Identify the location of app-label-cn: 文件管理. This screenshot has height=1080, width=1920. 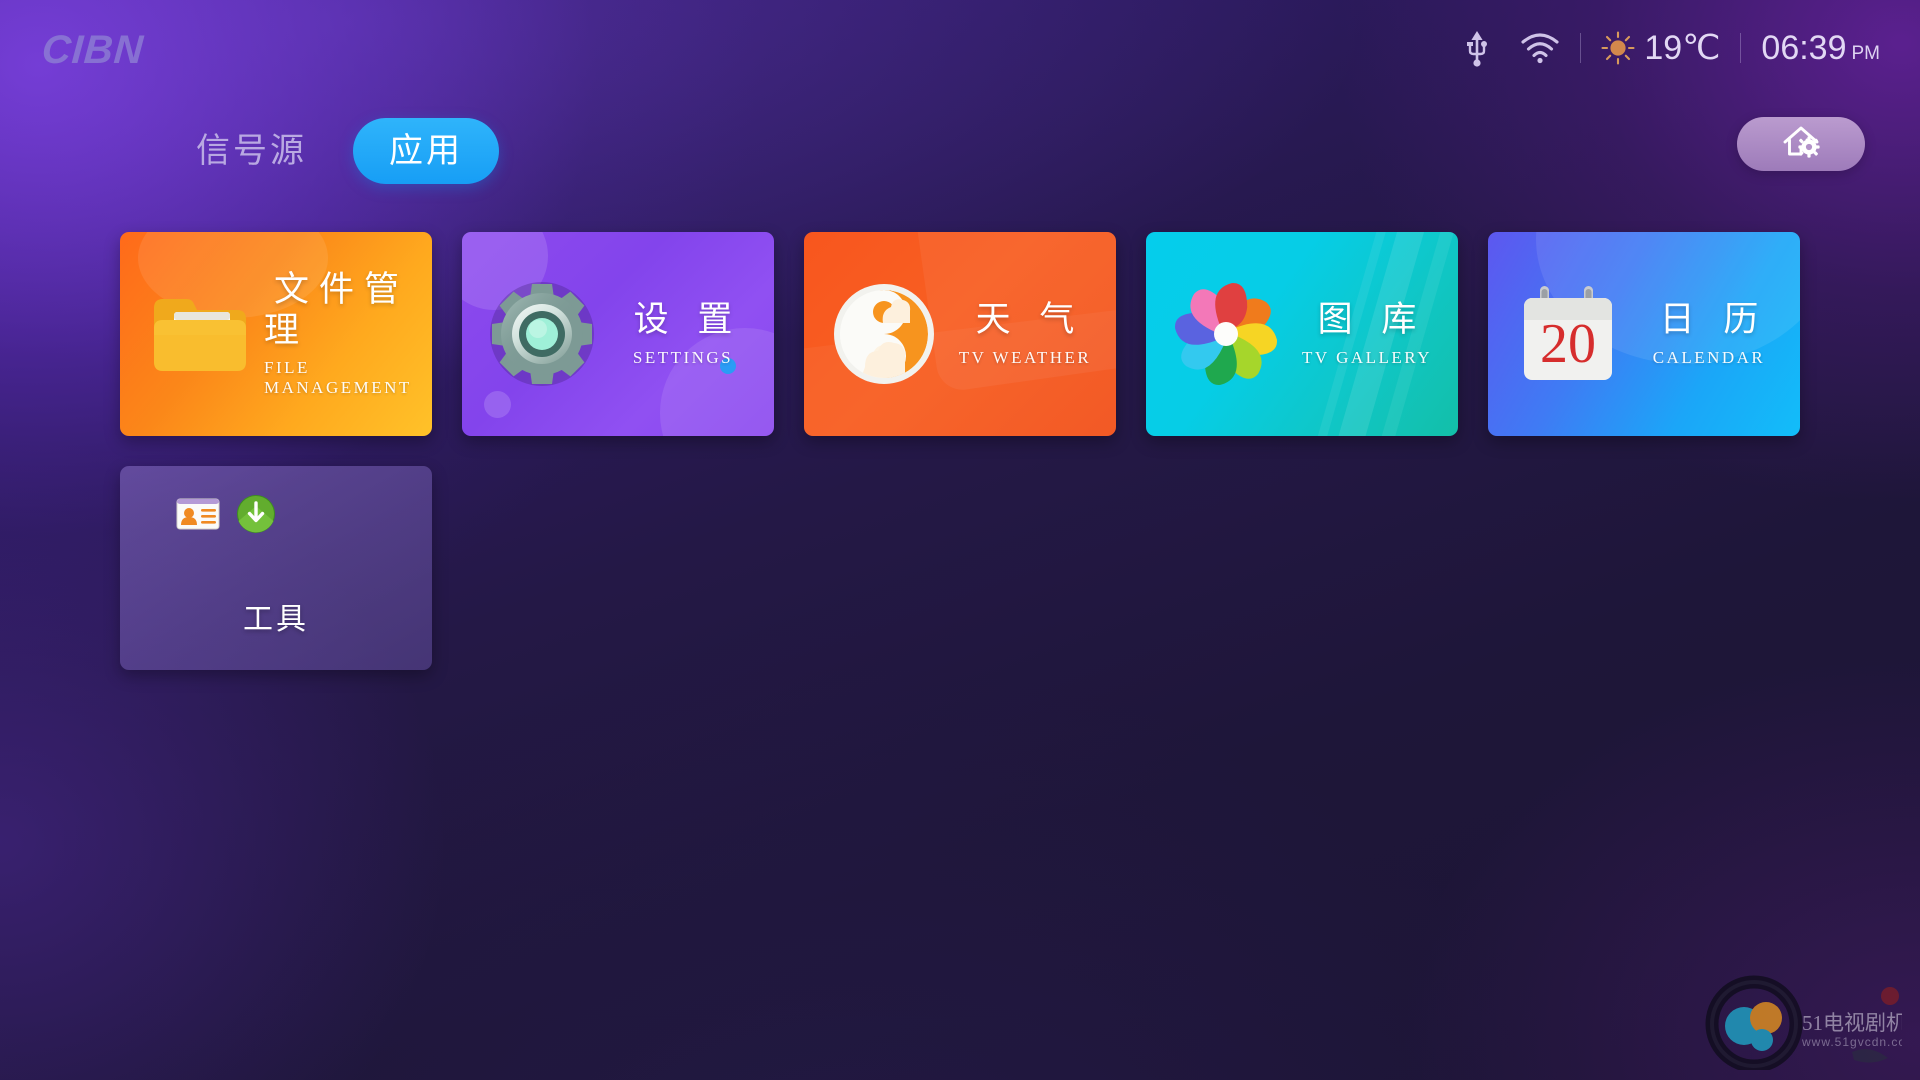
(337, 310).